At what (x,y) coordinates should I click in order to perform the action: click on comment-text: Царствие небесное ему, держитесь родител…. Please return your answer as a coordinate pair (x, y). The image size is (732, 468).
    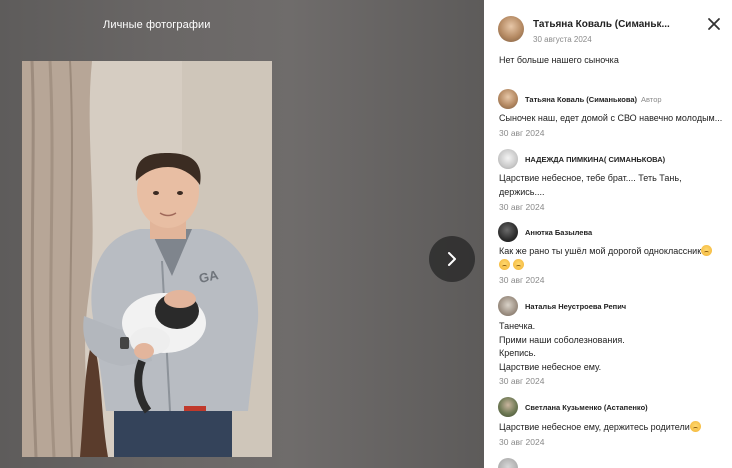
    Looking at the image, I should click on (612, 428).